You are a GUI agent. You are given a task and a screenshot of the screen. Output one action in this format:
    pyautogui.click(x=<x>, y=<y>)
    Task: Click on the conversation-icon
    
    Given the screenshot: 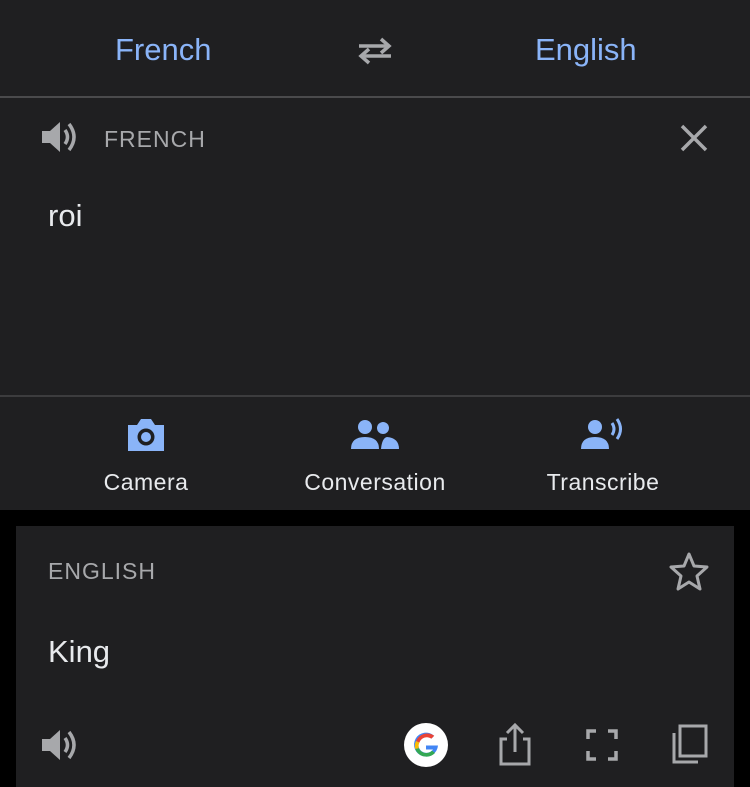 What is the action you would take?
    pyautogui.click(x=375, y=434)
    